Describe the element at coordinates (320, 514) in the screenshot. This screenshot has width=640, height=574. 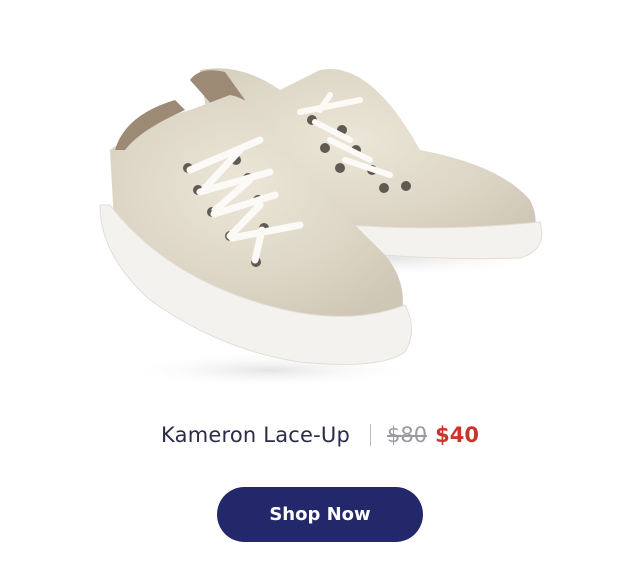
I see `shop-now-button: Shop Now` at that location.